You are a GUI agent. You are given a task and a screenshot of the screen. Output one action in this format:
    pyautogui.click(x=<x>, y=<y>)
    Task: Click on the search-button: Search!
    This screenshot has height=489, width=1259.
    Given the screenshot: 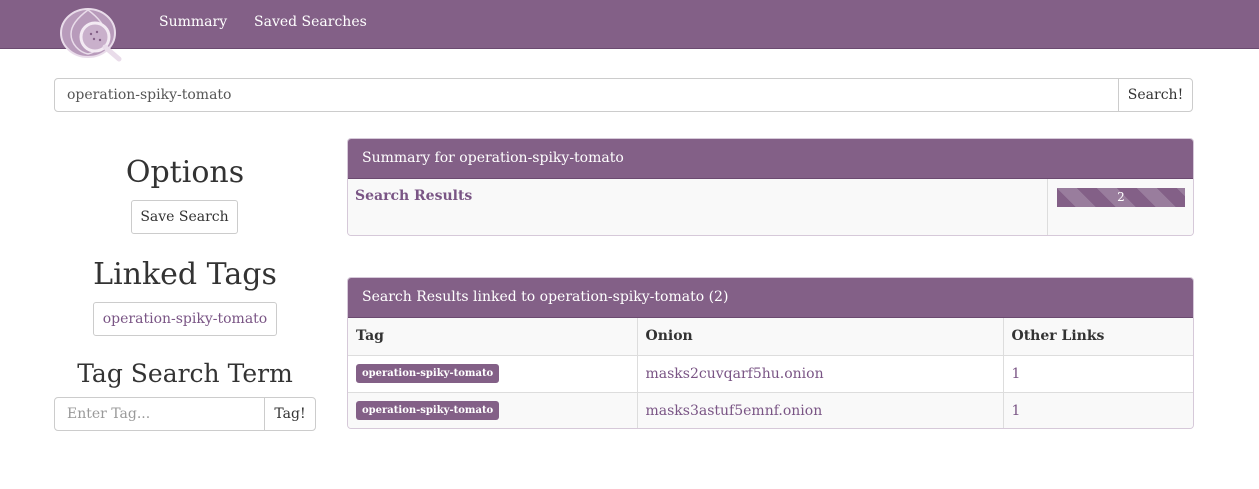 What is the action you would take?
    pyautogui.click(x=1155, y=95)
    